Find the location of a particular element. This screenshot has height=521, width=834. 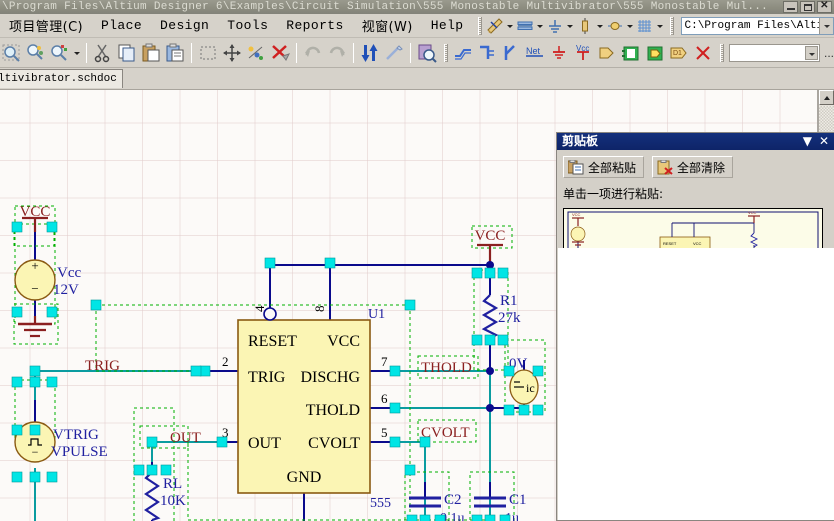

address-bar: C:\Program Files\Altium Designe is located at coordinates (757, 25).